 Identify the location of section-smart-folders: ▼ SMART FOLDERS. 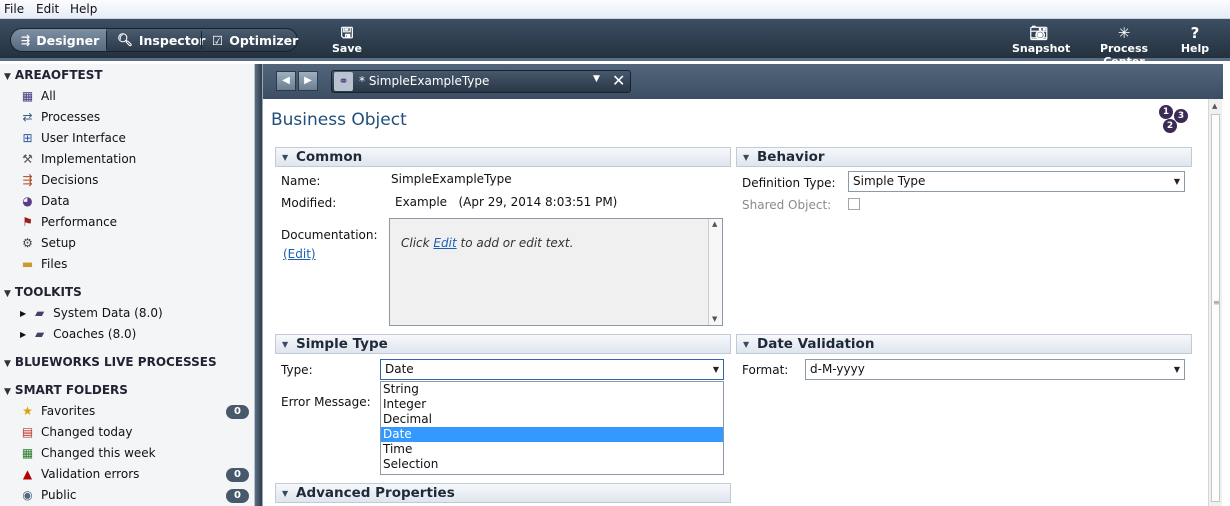
(66, 390).